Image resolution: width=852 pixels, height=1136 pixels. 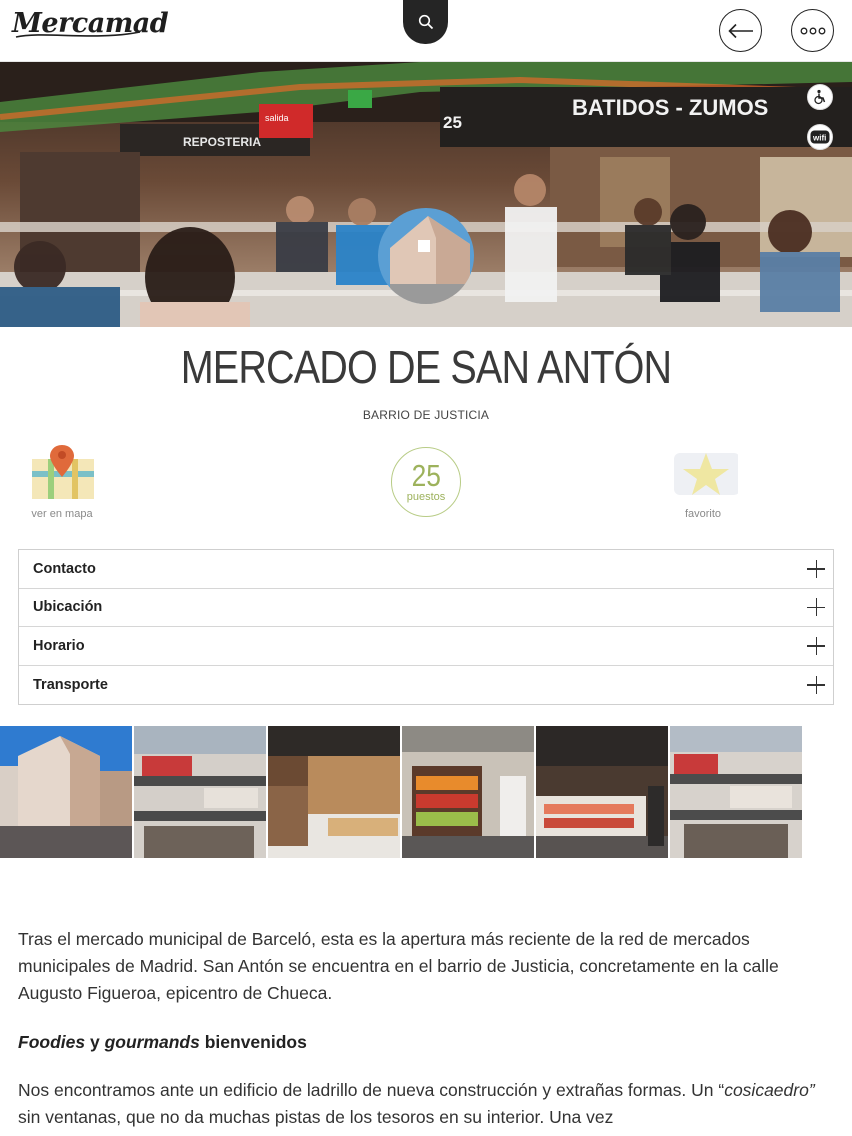 I want to click on section-heading: Foodies y gourmands bienvenidos, so click(x=426, y=1042).